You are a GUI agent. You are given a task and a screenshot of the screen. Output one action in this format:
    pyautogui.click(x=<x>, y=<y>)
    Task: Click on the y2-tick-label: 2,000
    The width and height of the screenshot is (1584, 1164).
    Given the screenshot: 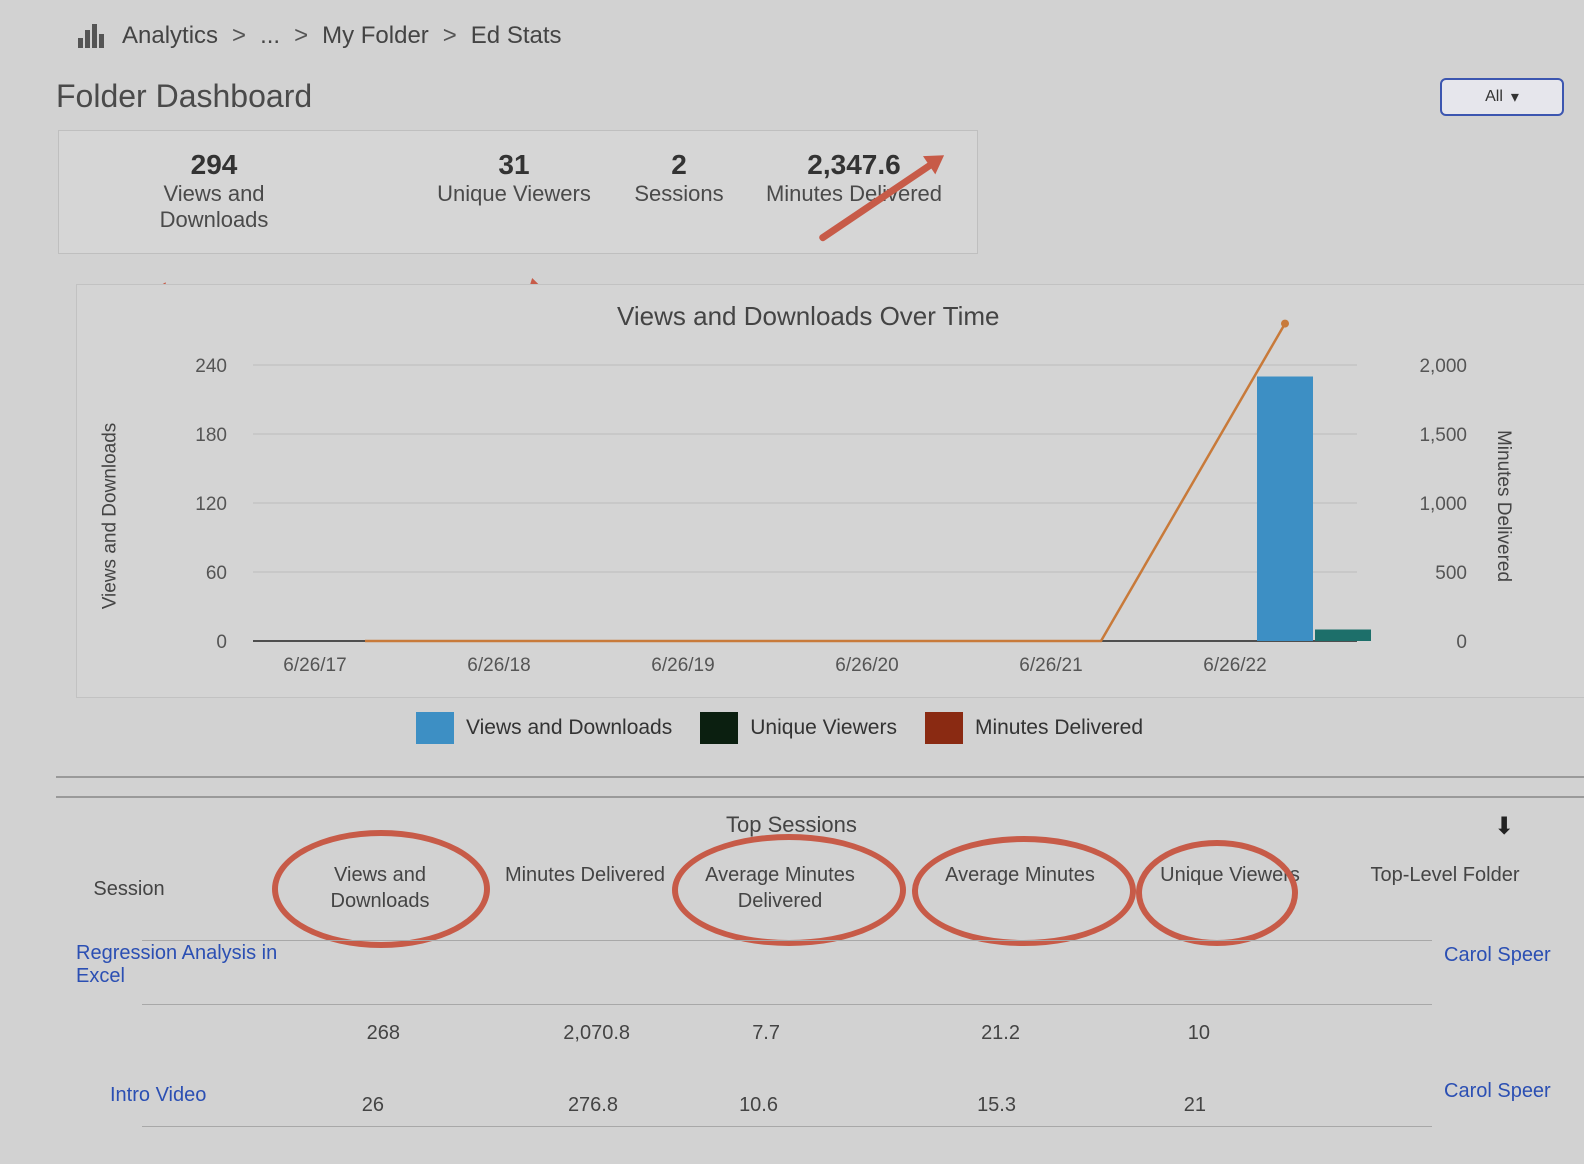 What is the action you would take?
    pyautogui.click(x=1443, y=366)
    